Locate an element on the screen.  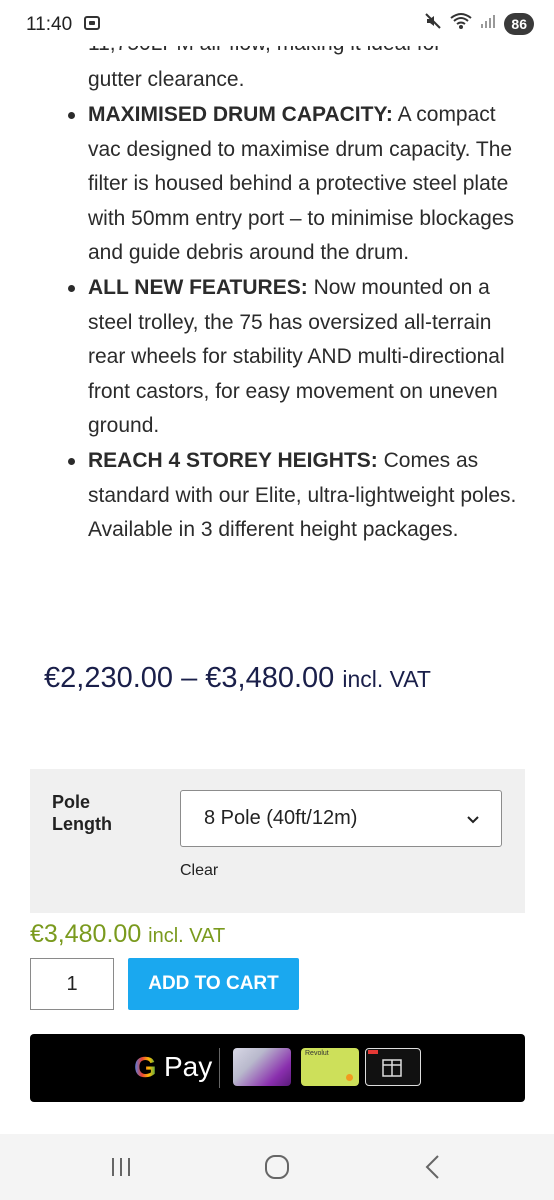
card-thumbnail: Revolut is located at coordinates (330, 1067).